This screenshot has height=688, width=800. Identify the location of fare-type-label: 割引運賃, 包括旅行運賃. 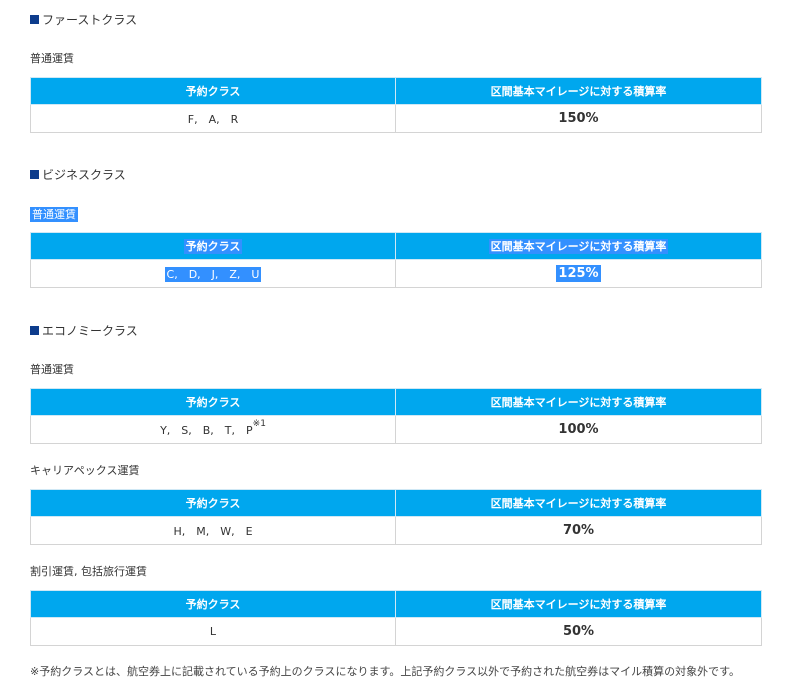
(88, 571).